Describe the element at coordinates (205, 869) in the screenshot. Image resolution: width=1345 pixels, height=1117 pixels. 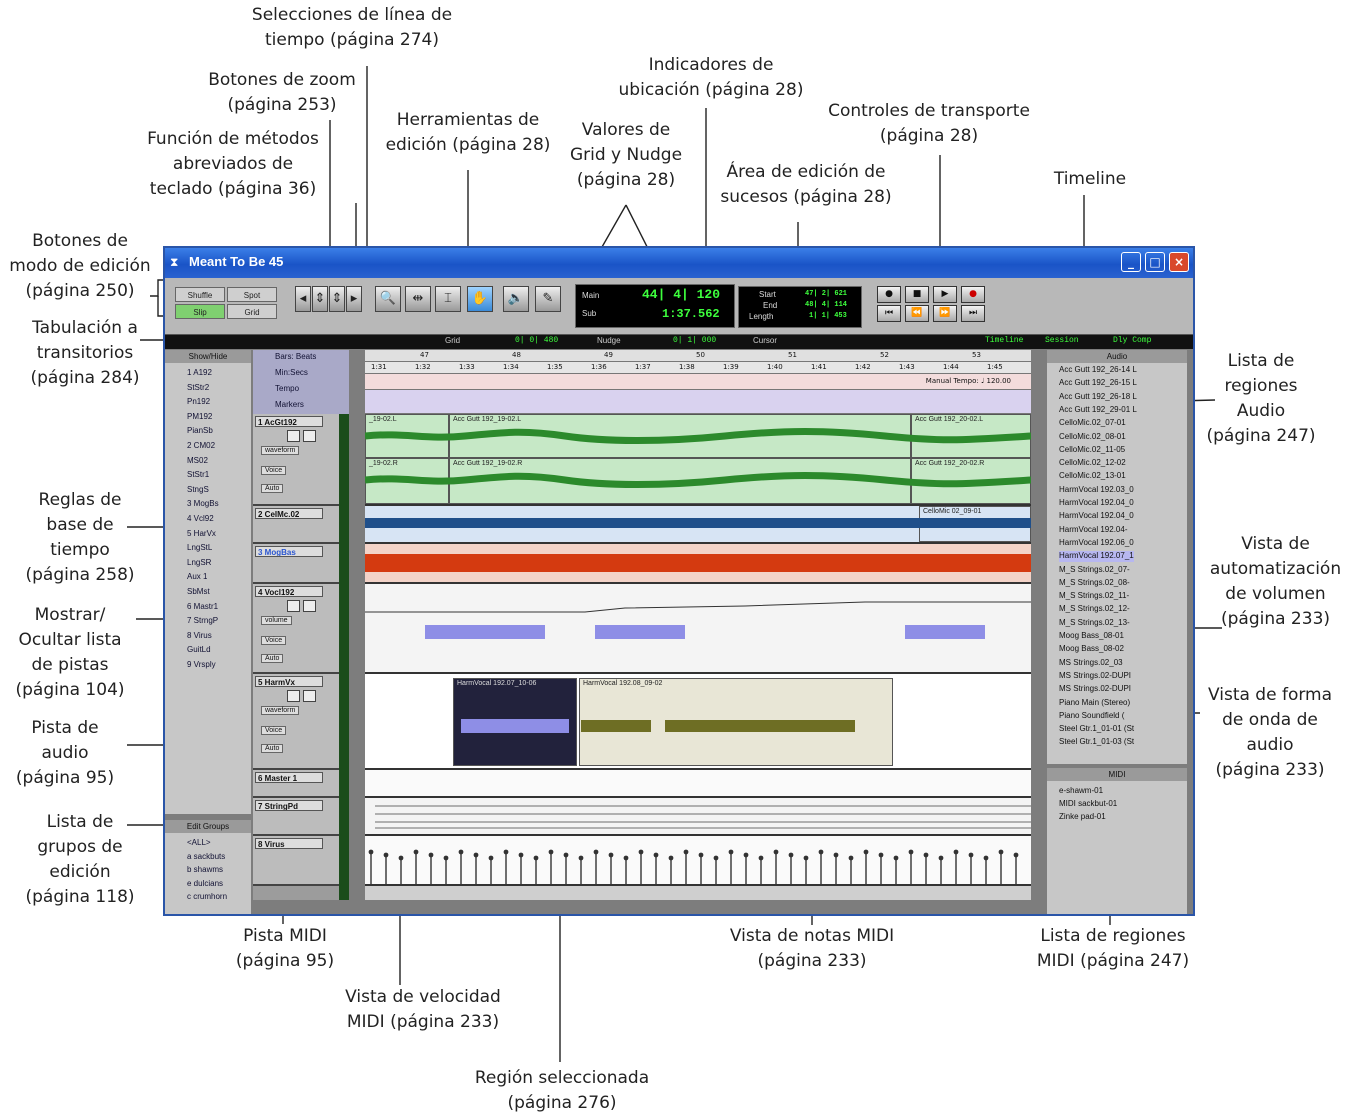
I see `edit-group-item: b shawms` at that location.